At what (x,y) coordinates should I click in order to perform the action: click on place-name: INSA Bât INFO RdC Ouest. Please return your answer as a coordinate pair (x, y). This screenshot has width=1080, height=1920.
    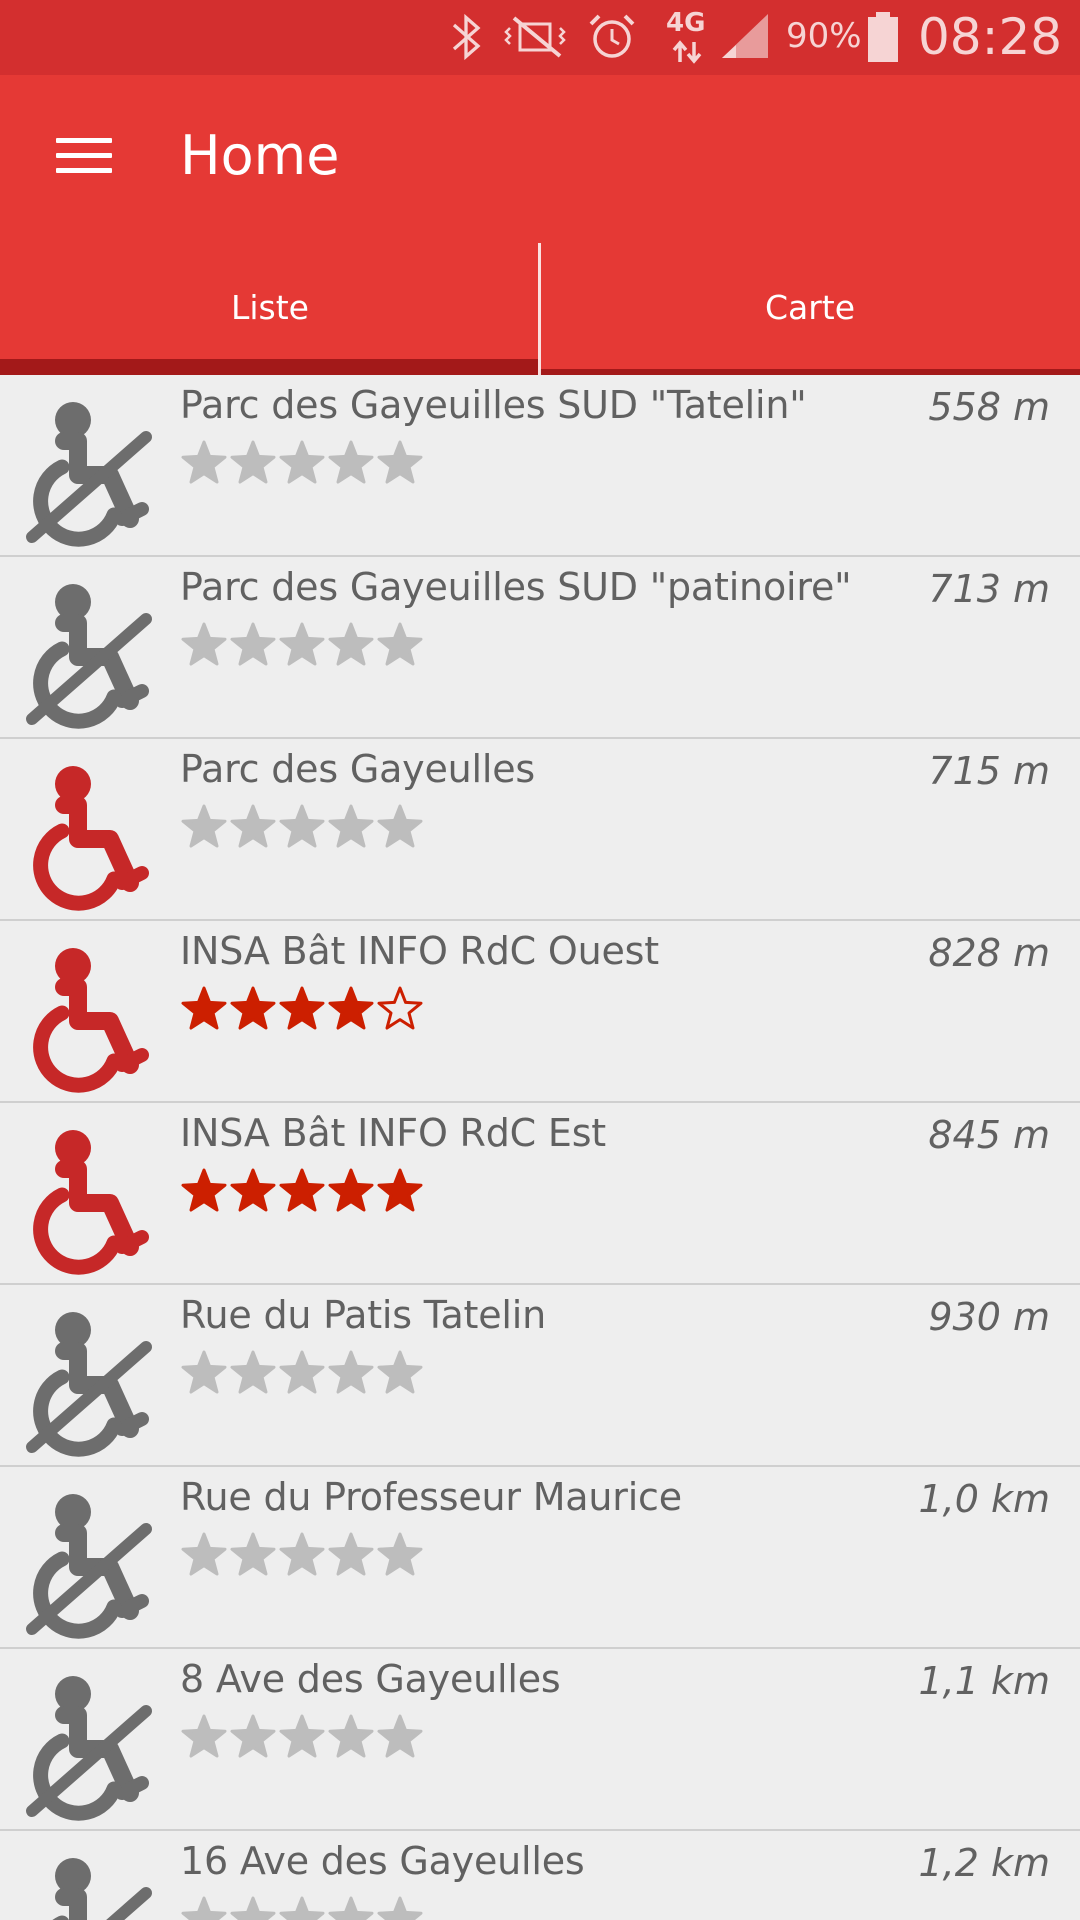
    Looking at the image, I should click on (419, 951).